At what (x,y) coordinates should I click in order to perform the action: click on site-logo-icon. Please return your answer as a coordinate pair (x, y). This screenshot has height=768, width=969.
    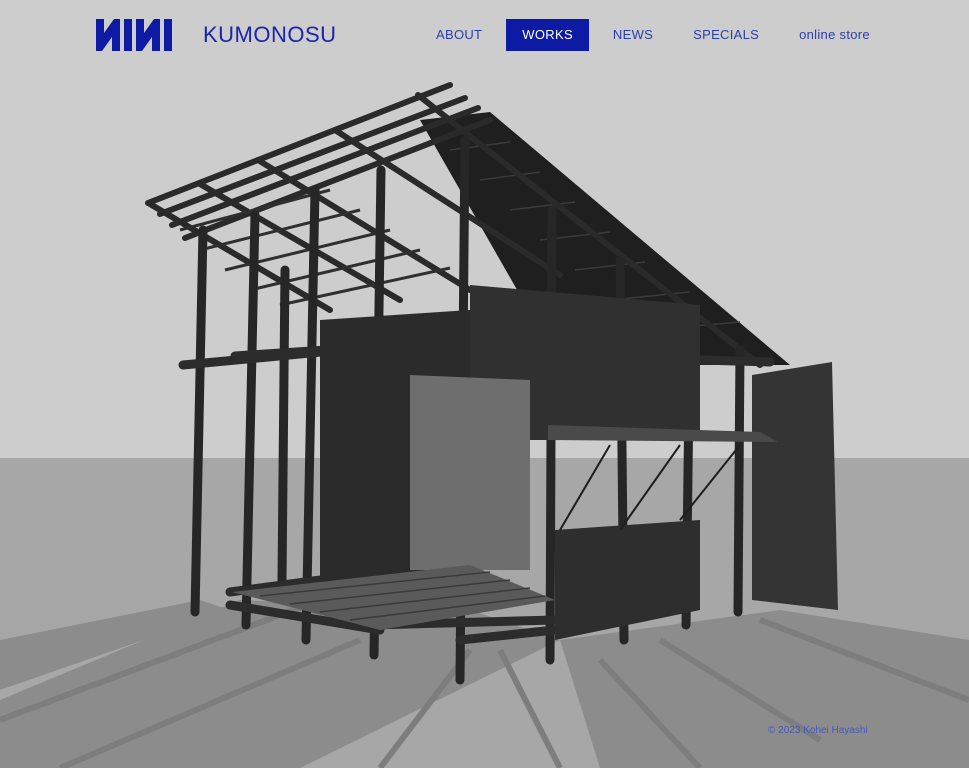
    Looking at the image, I should click on (134, 35).